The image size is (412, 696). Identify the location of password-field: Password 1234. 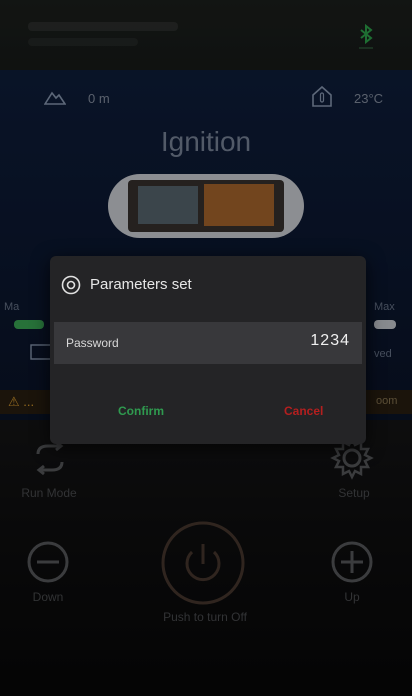
(208, 343).